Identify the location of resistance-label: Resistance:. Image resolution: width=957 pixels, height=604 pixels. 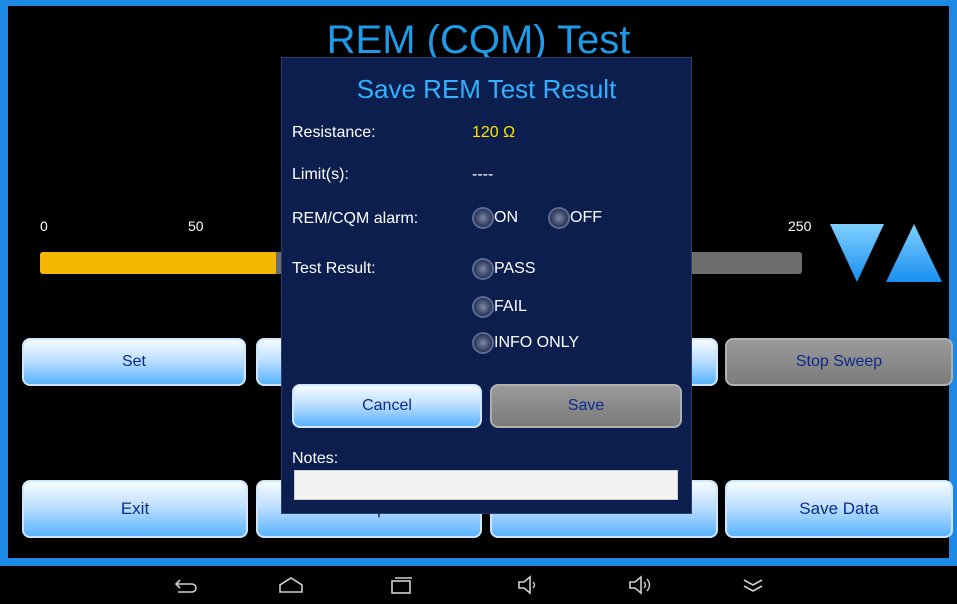
(334, 132).